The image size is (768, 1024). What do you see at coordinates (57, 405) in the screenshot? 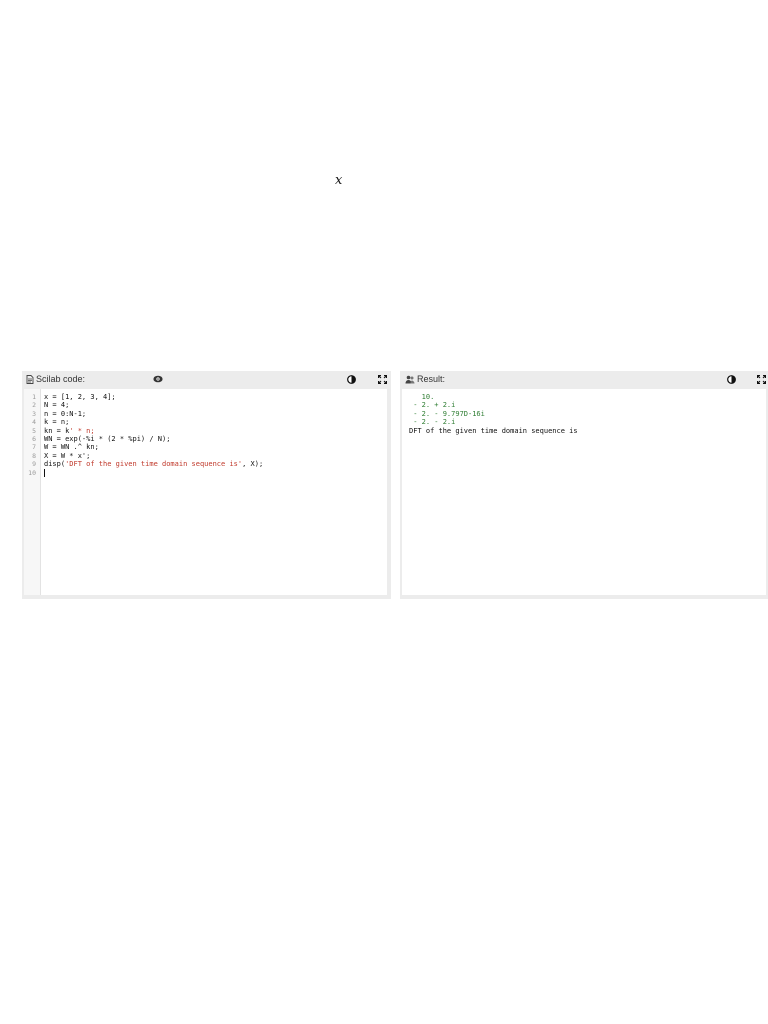
I see `code-line: N = 4;` at bounding box center [57, 405].